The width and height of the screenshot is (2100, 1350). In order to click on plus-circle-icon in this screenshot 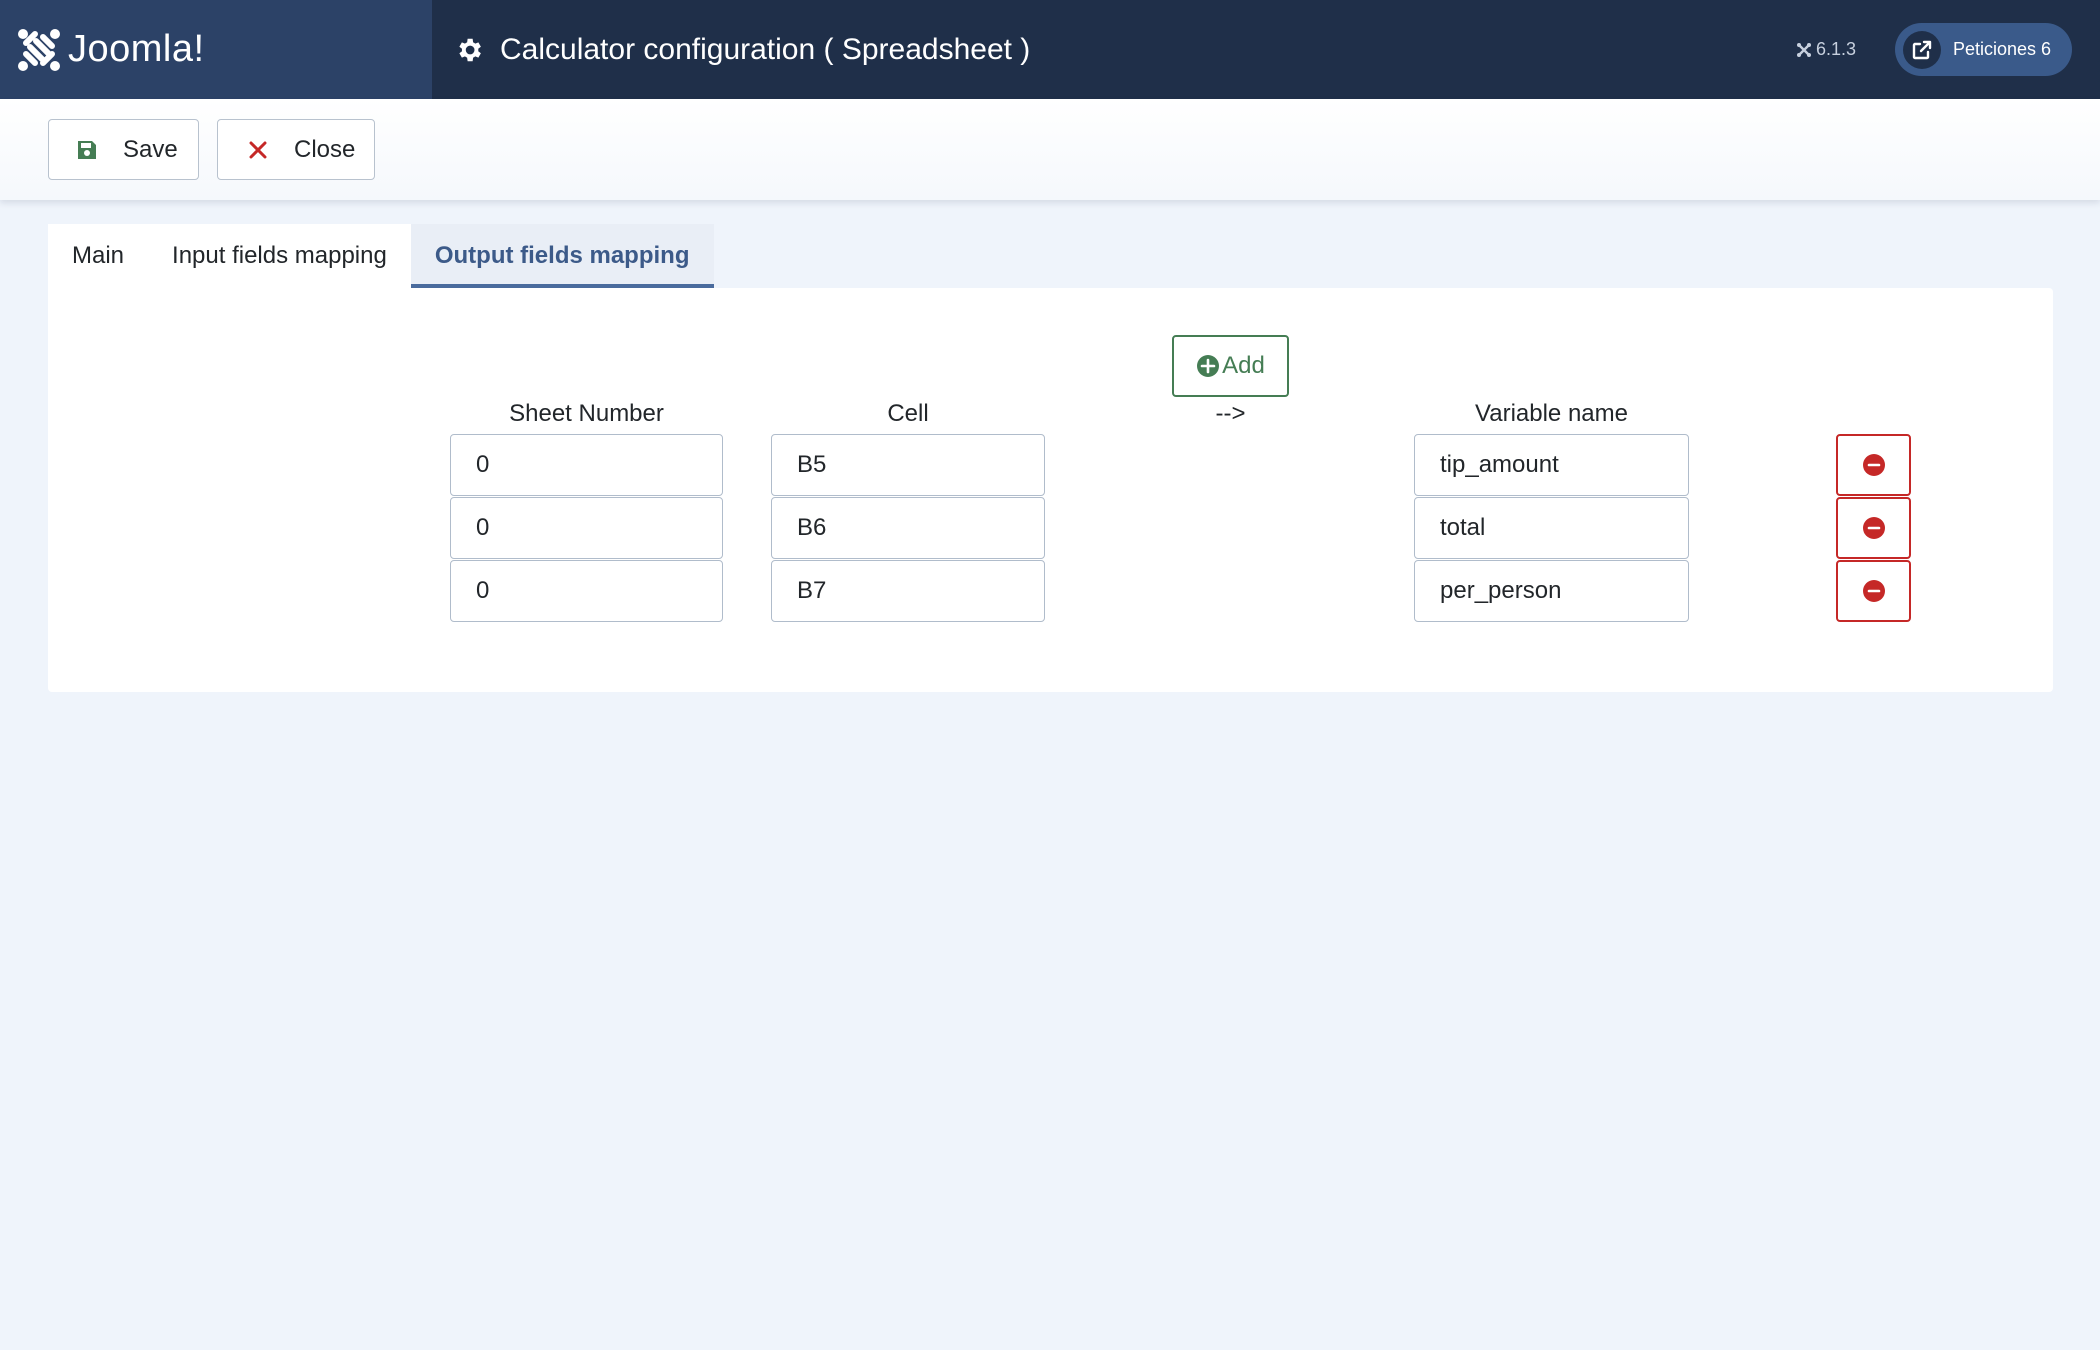, I will do `click(1208, 366)`.